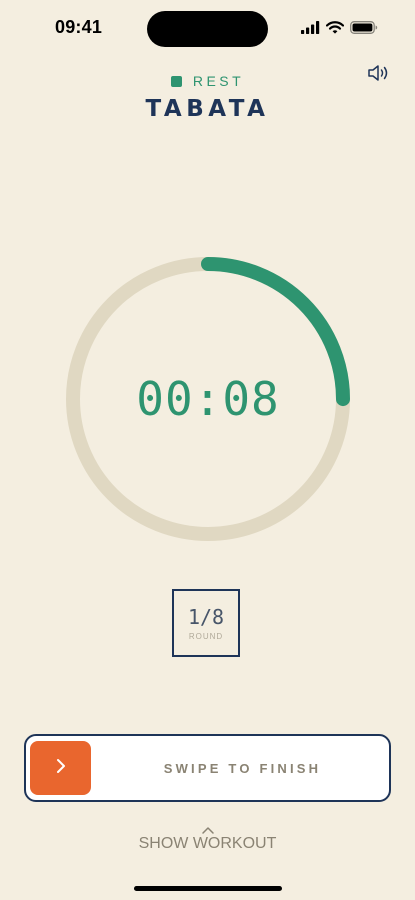 The width and height of the screenshot is (415, 900). What do you see at coordinates (206, 636) in the screenshot?
I see `round-label: ROUND` at bounding box center [206, 636].